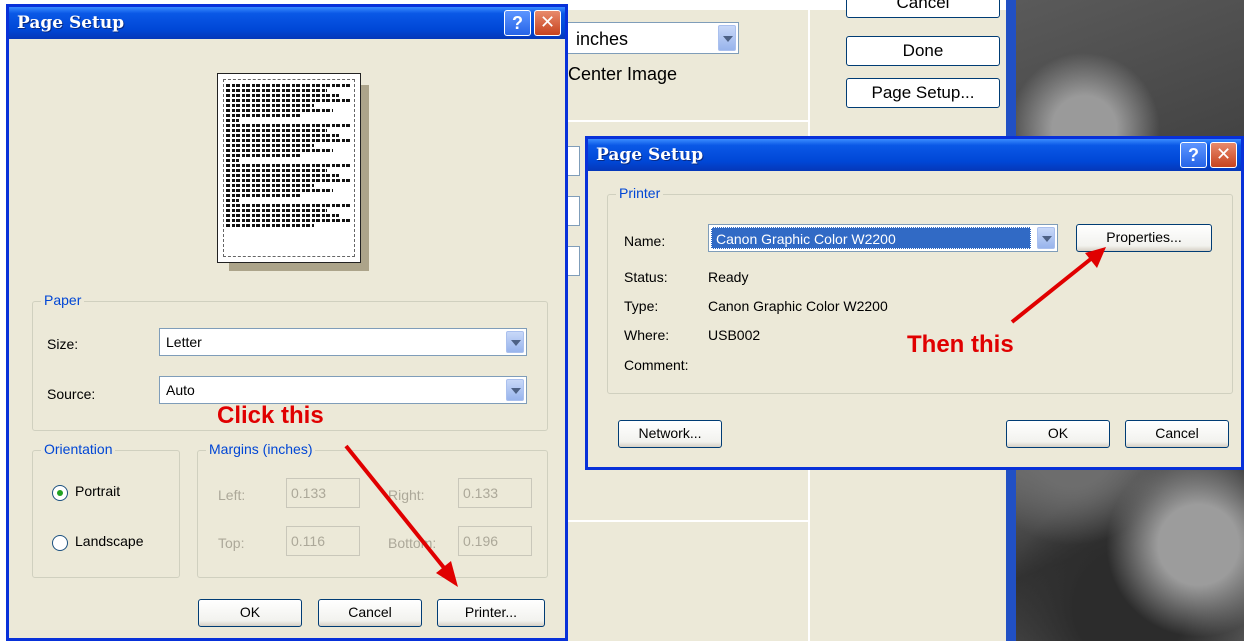 This screenshot has width=1244, height=641. Describe the element at coordinates (622, 74) in the screenshot. I see `center-image-checkbox-label: Center Image` at that location.